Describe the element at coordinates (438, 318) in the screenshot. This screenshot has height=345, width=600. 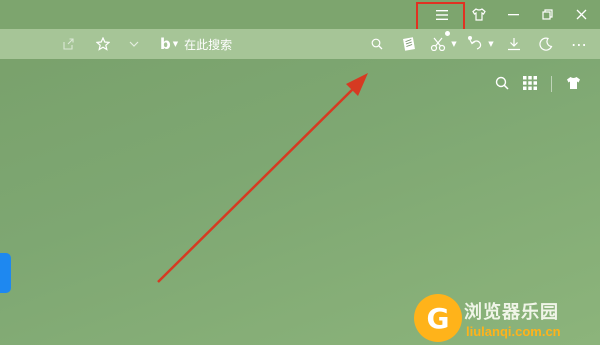
I see `watermark-logo: G` at that location.